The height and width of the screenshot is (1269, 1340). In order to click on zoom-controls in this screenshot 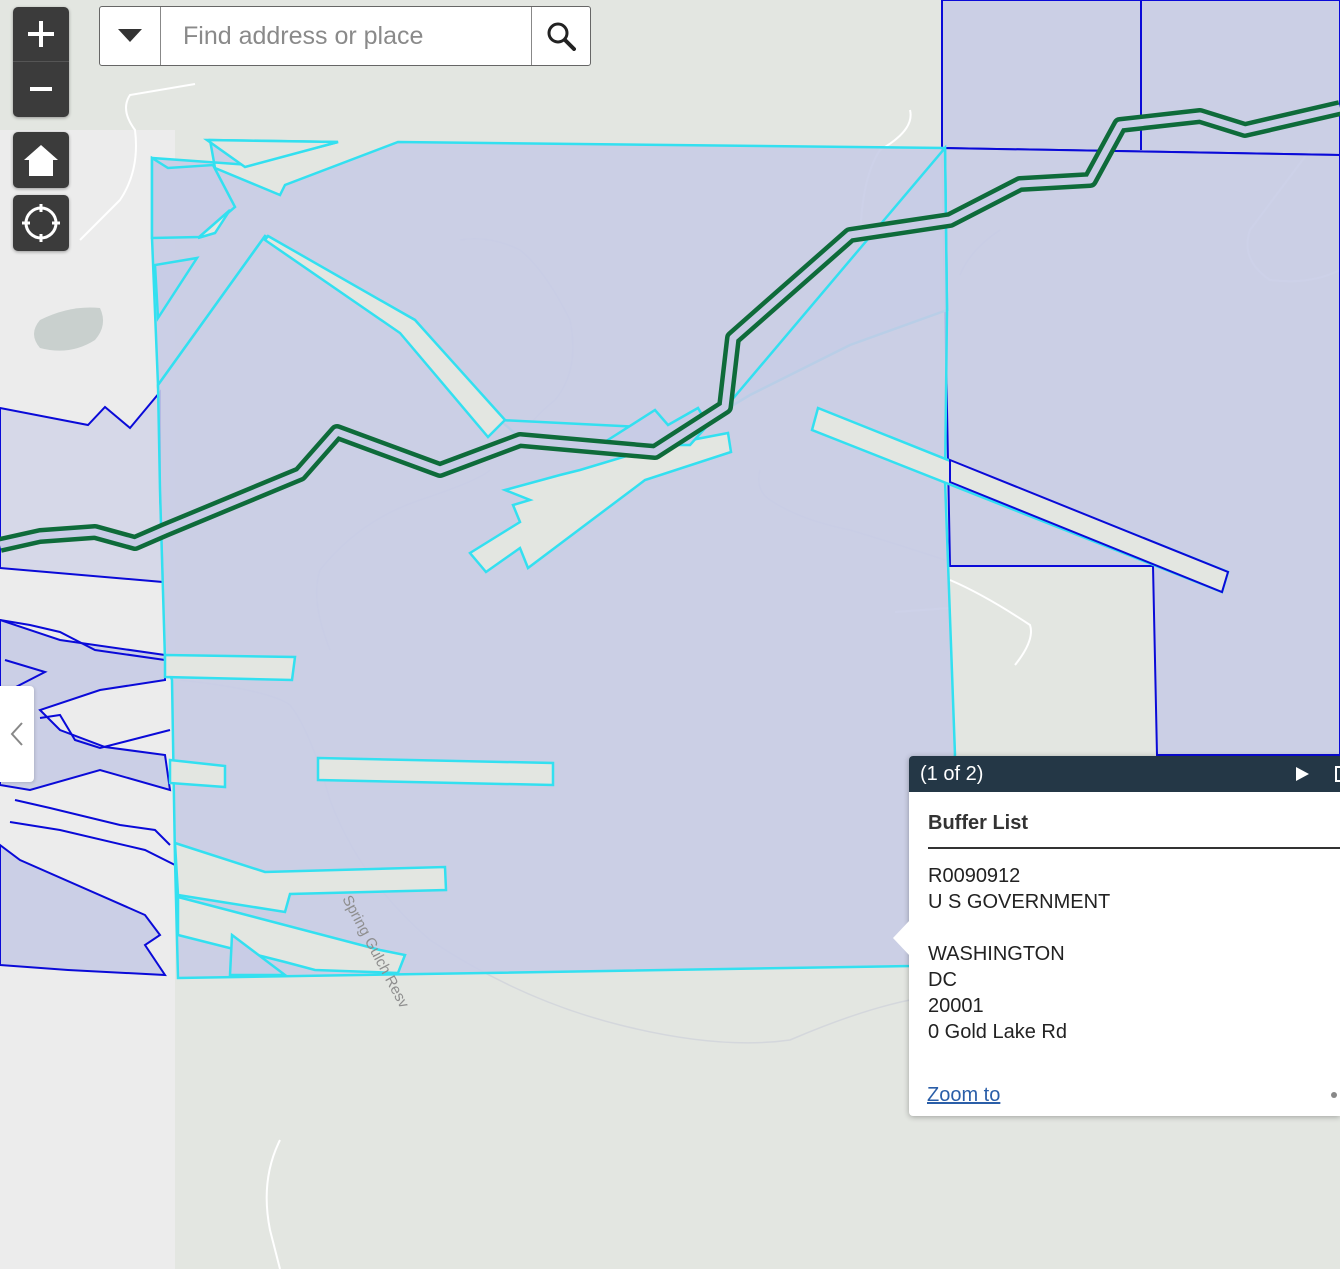, I will do `click(41, 62)`.